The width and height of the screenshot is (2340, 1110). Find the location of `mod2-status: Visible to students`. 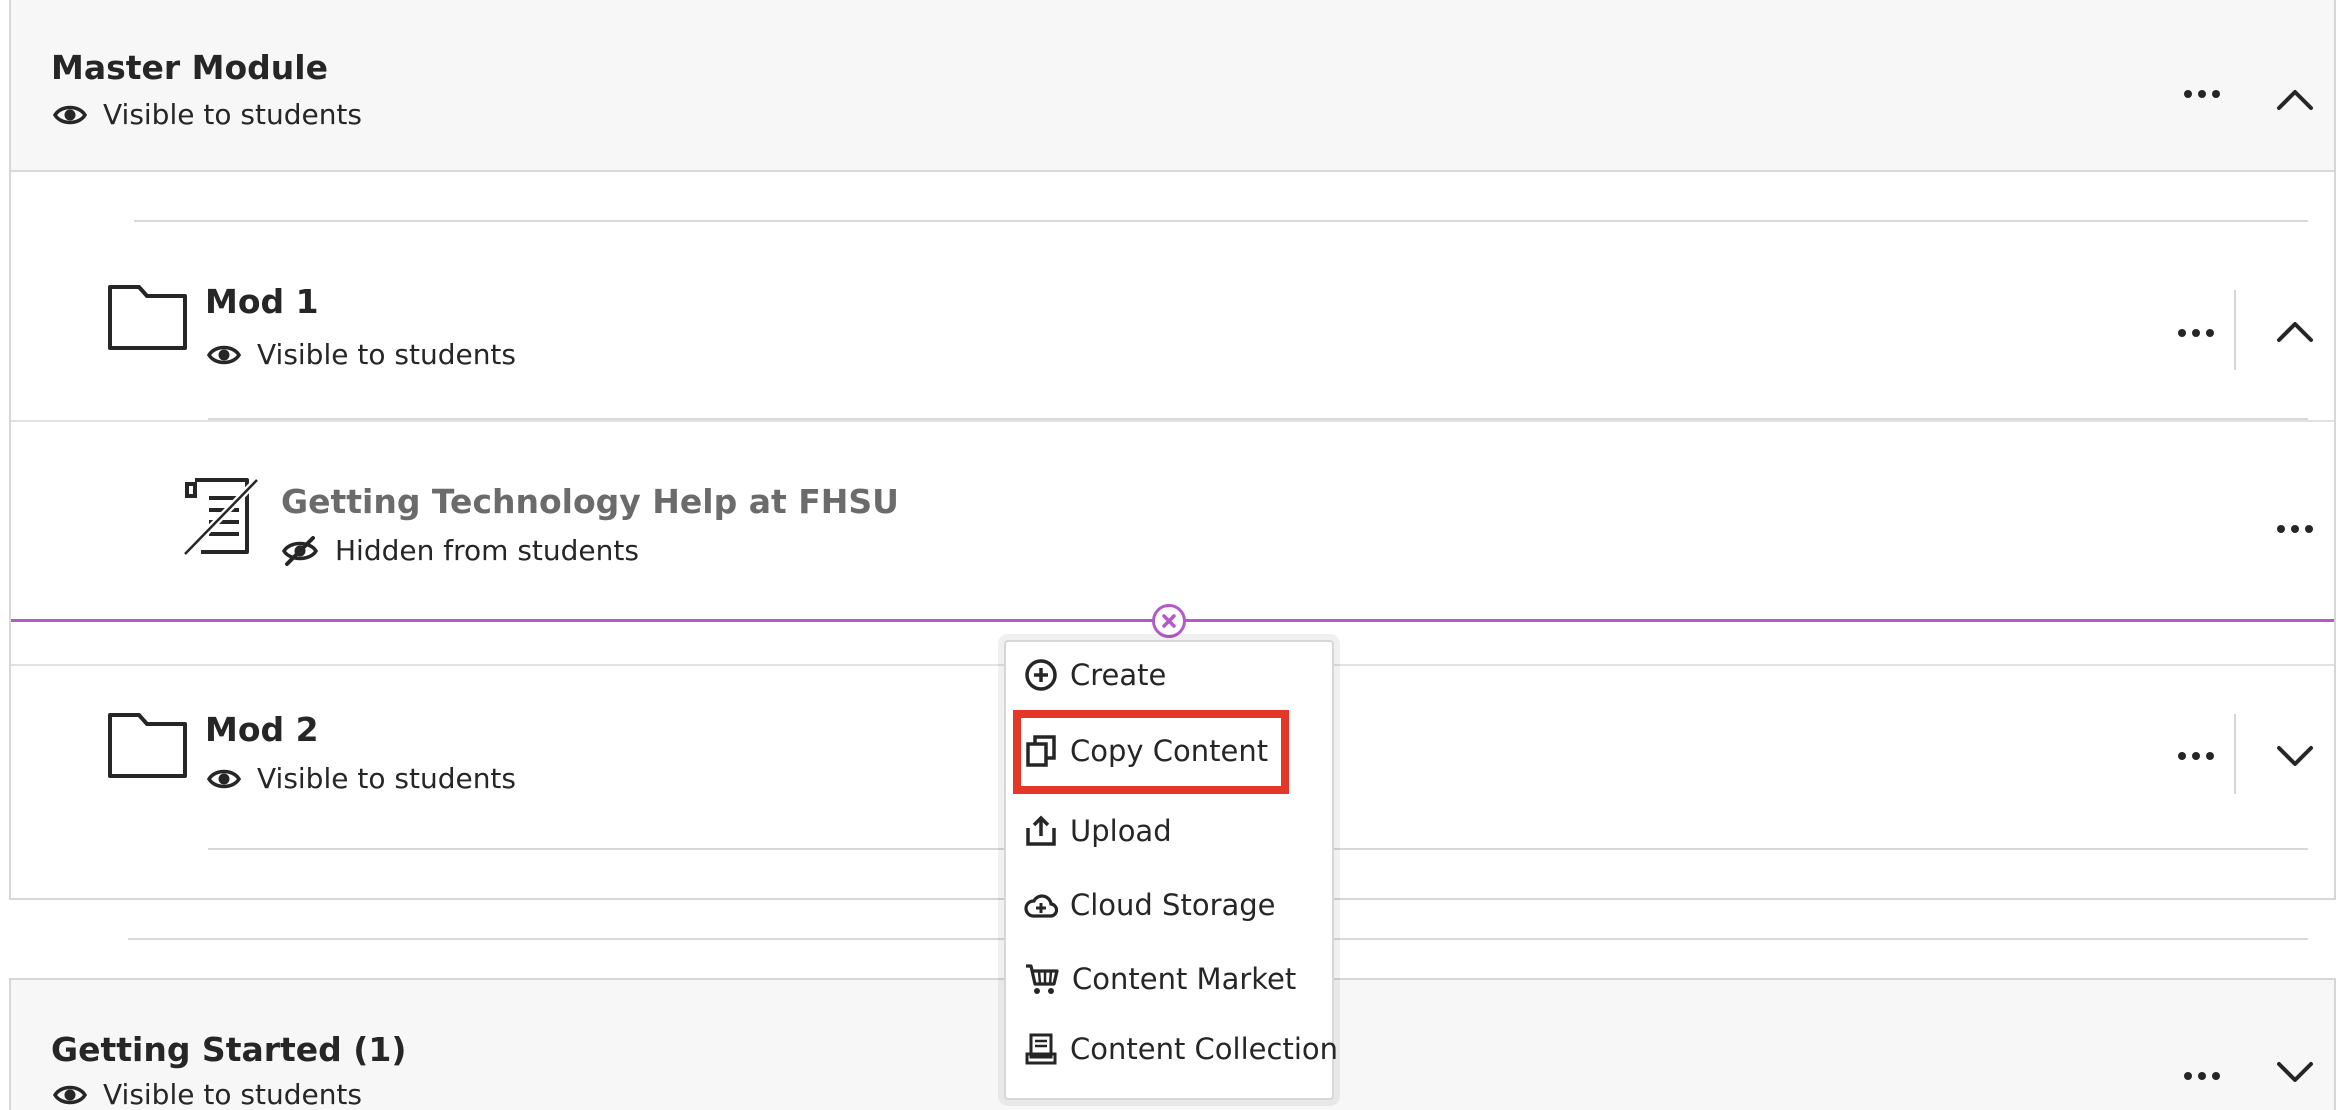

mod2-status: Visible to students is located at coordinates (361, 778).